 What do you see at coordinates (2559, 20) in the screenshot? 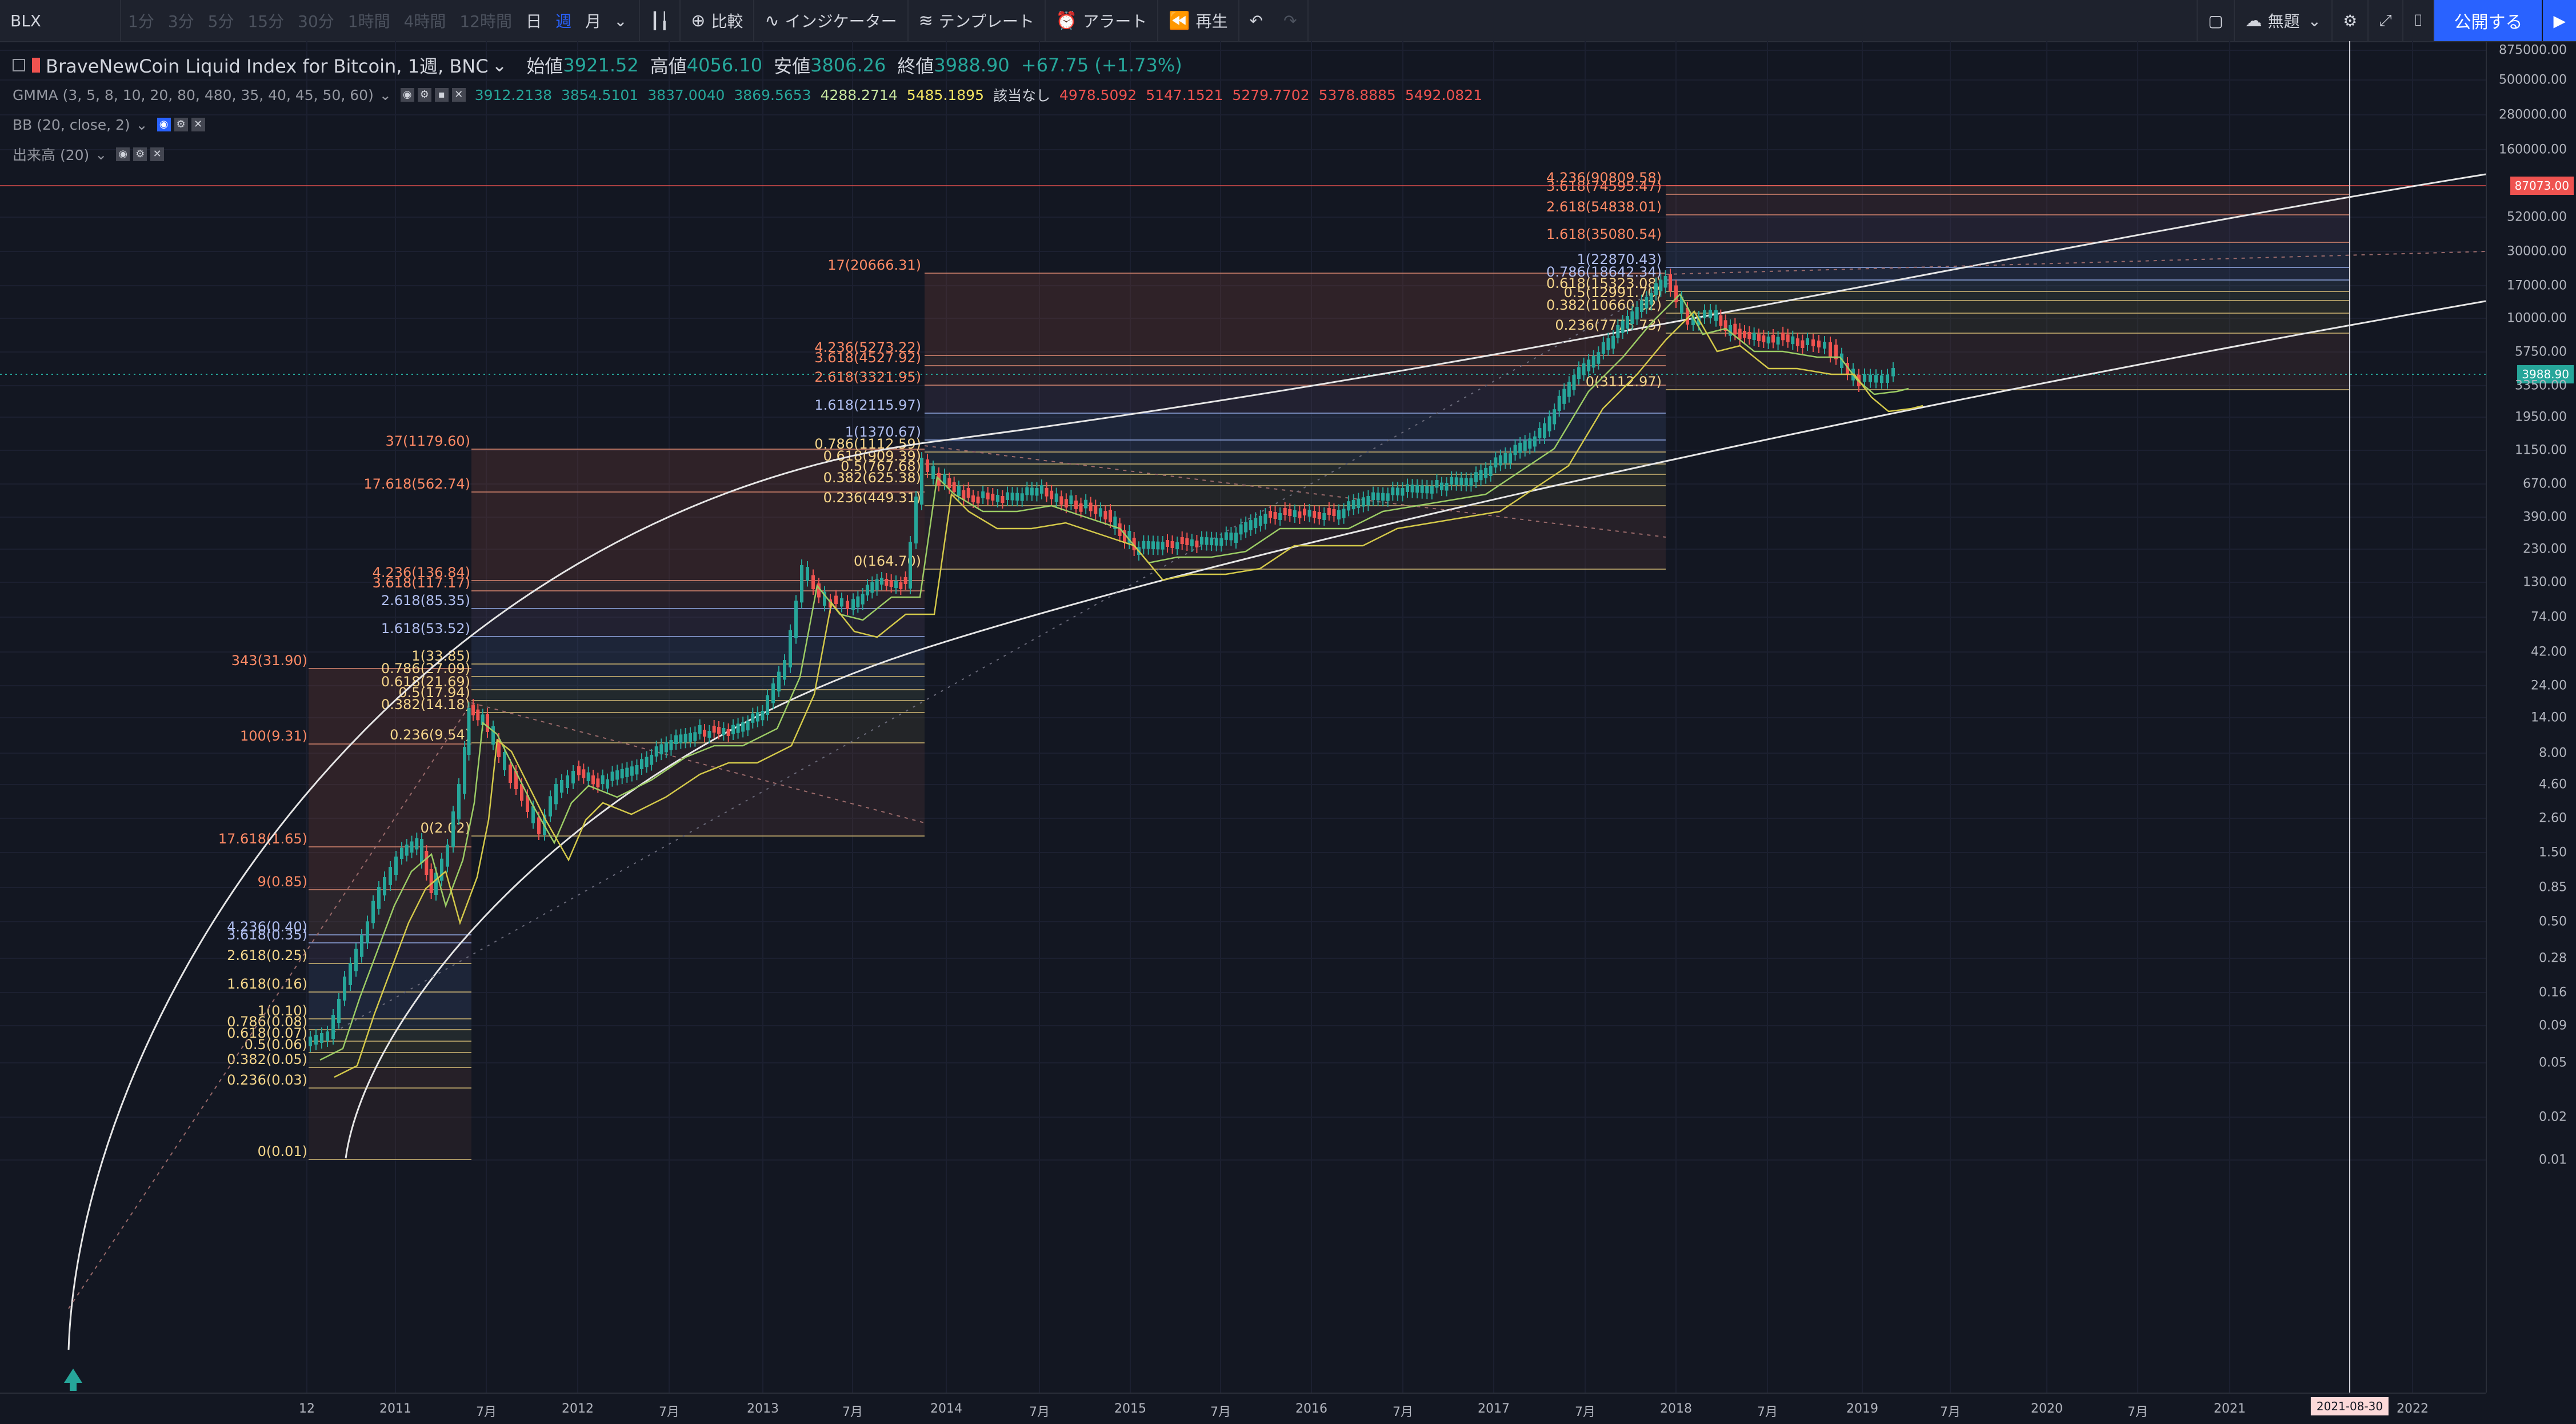
I see `play-button: ▶` at bounding box center [2559, 20].